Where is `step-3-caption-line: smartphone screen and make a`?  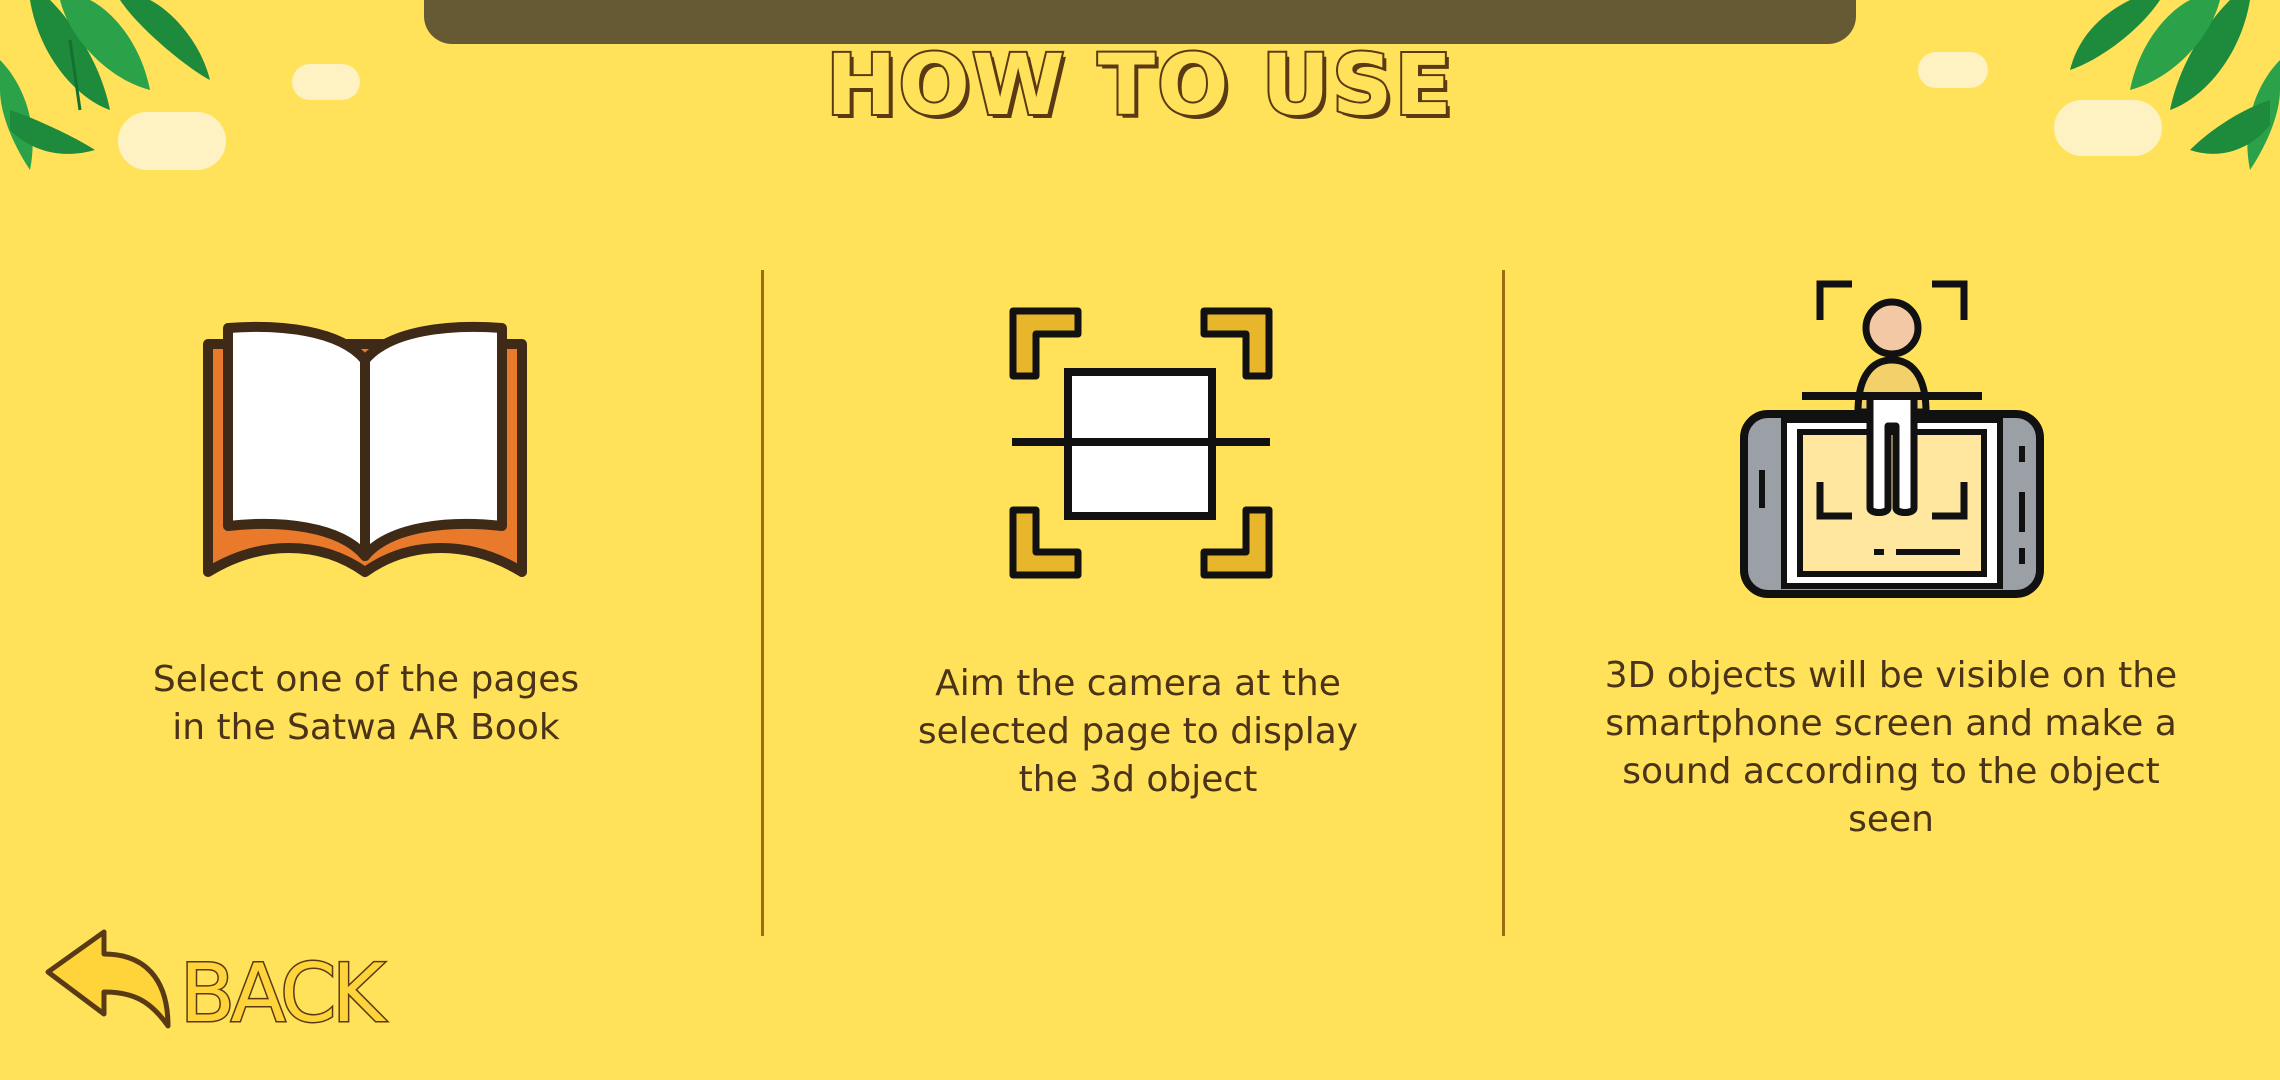 step-3-caption-line: smartphone screen and make a is located at coordinates (1891, 723).